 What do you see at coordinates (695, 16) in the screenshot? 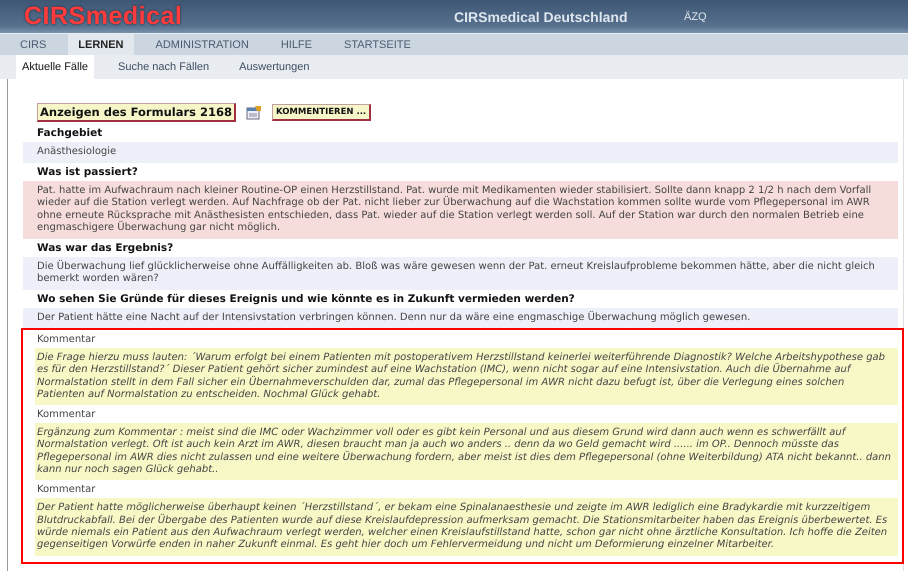
I see `org-name: ÄZQ` at bounding box center [695, 16].